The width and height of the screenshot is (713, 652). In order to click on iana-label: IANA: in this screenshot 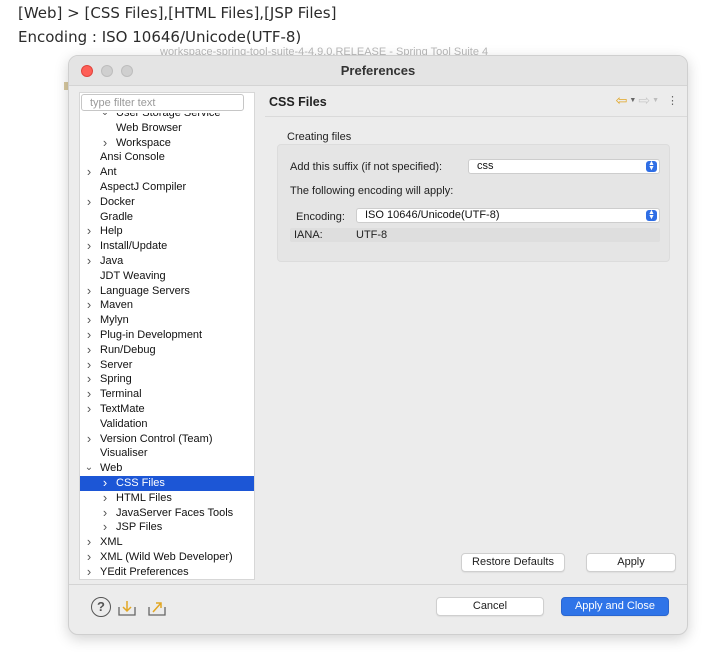, I will do `click(308, 235)`.